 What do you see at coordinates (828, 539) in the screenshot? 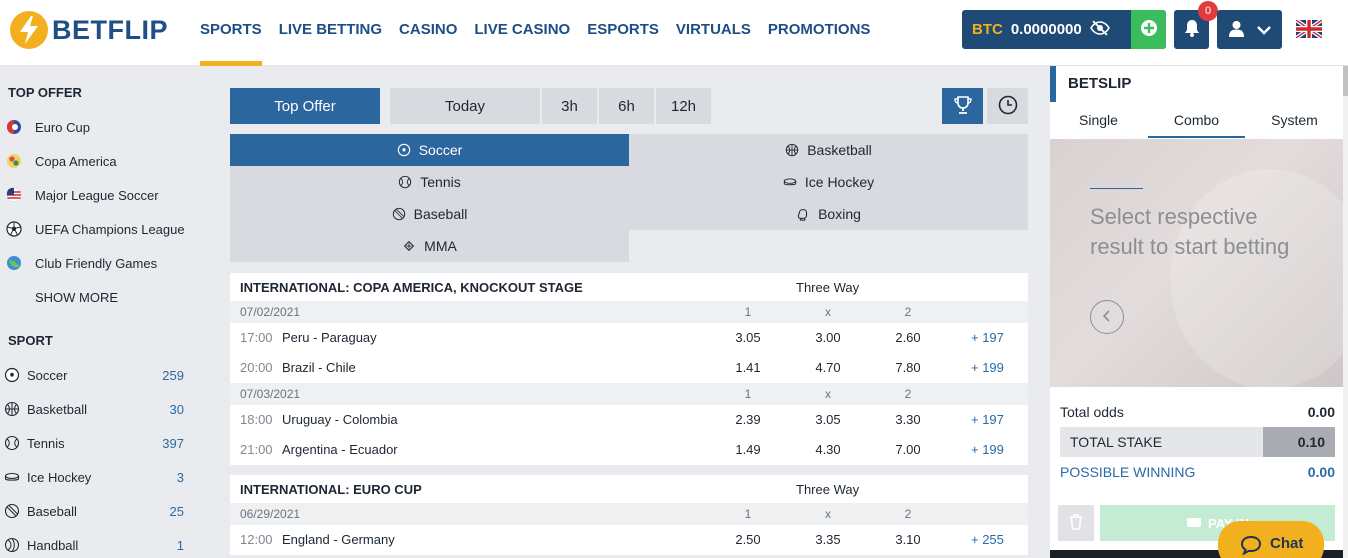
I see `odd-x: 3.35` at bounding box center [828, 539].